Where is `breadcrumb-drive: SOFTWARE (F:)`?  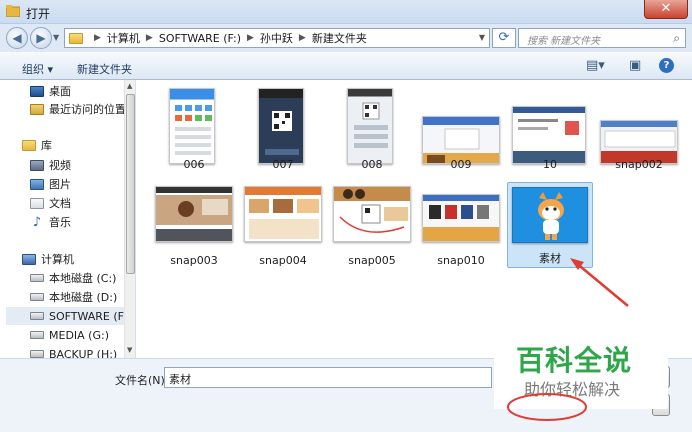
breadcrumb-drive: SOFTWARE (F:) is located at coordinates (200, 38).